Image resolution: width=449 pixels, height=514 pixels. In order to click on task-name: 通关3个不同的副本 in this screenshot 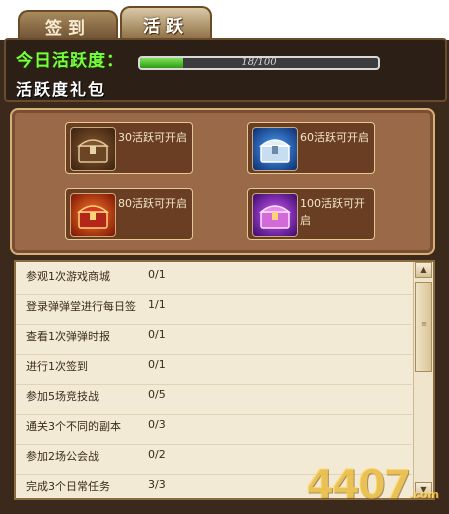, I will do `click(73, 426)`.